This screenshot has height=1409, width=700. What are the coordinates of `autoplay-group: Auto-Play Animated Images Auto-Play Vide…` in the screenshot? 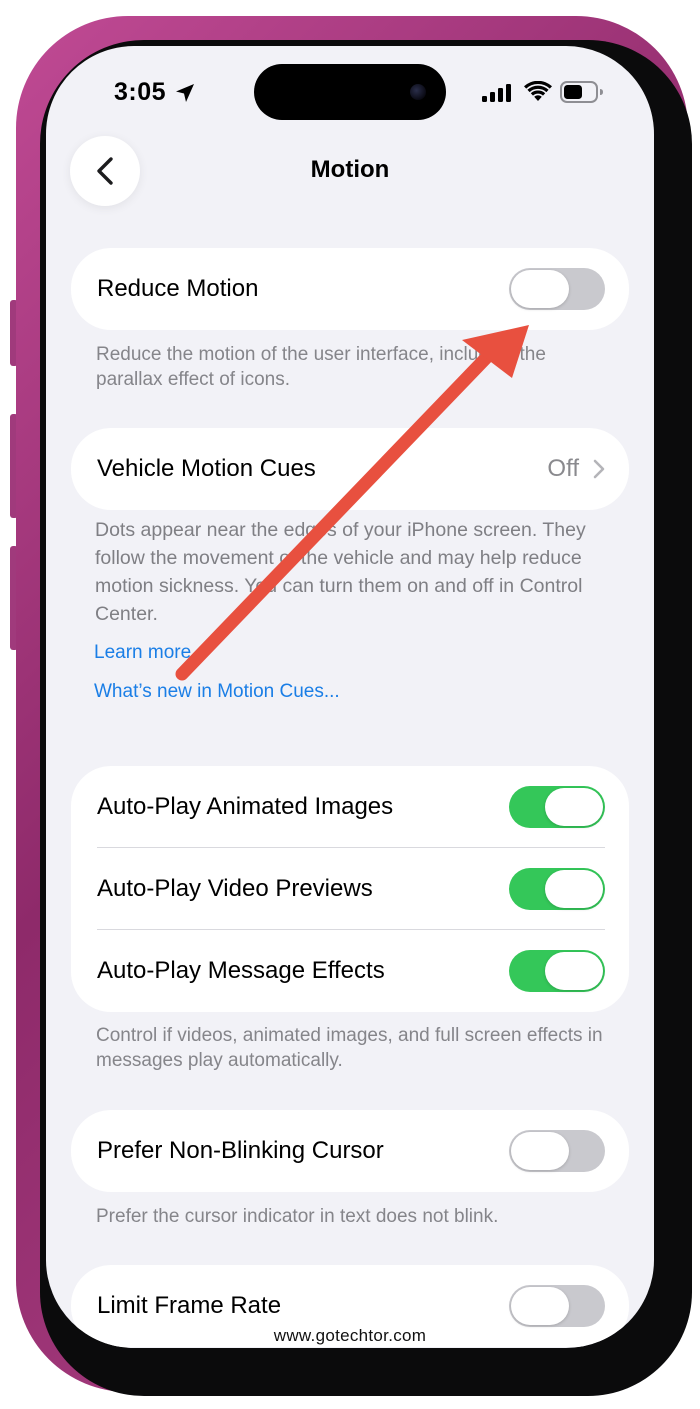 It's located at (350, 889).